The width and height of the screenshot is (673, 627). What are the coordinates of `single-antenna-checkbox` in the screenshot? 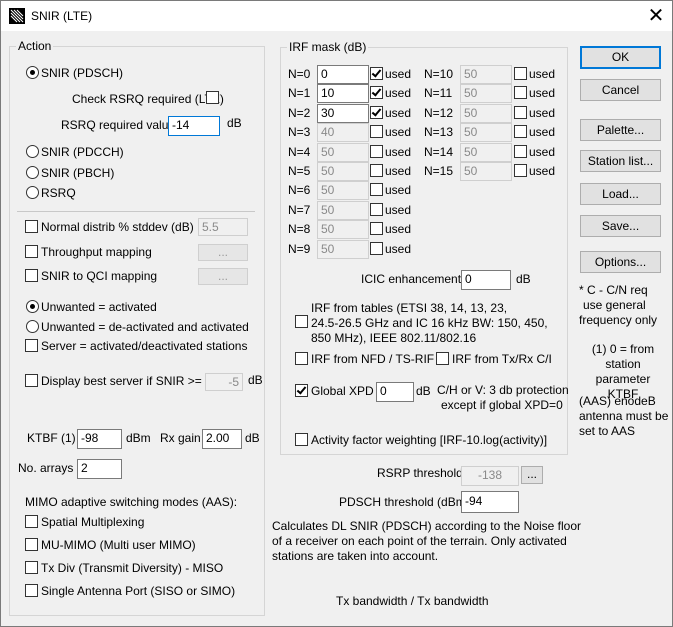 It's located at (31, 590).